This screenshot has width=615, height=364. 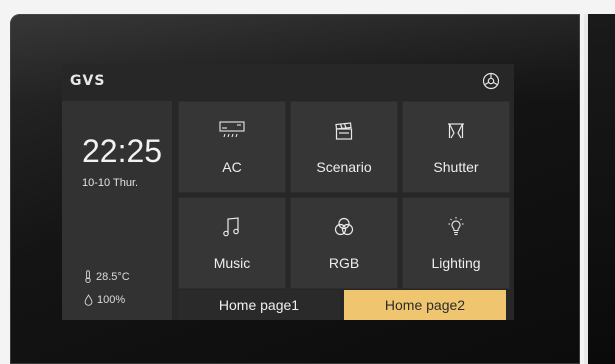 What do you see at coordinates (232, 129) in the screenshot?
I see `air-conditioner-icon` at bounding box center [232, 129].